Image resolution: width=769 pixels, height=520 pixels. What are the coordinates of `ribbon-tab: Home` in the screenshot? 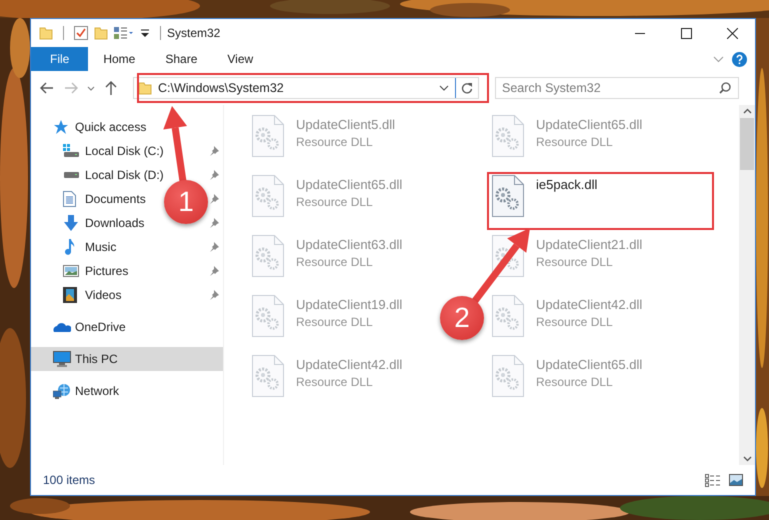 It's located at (119, 59).